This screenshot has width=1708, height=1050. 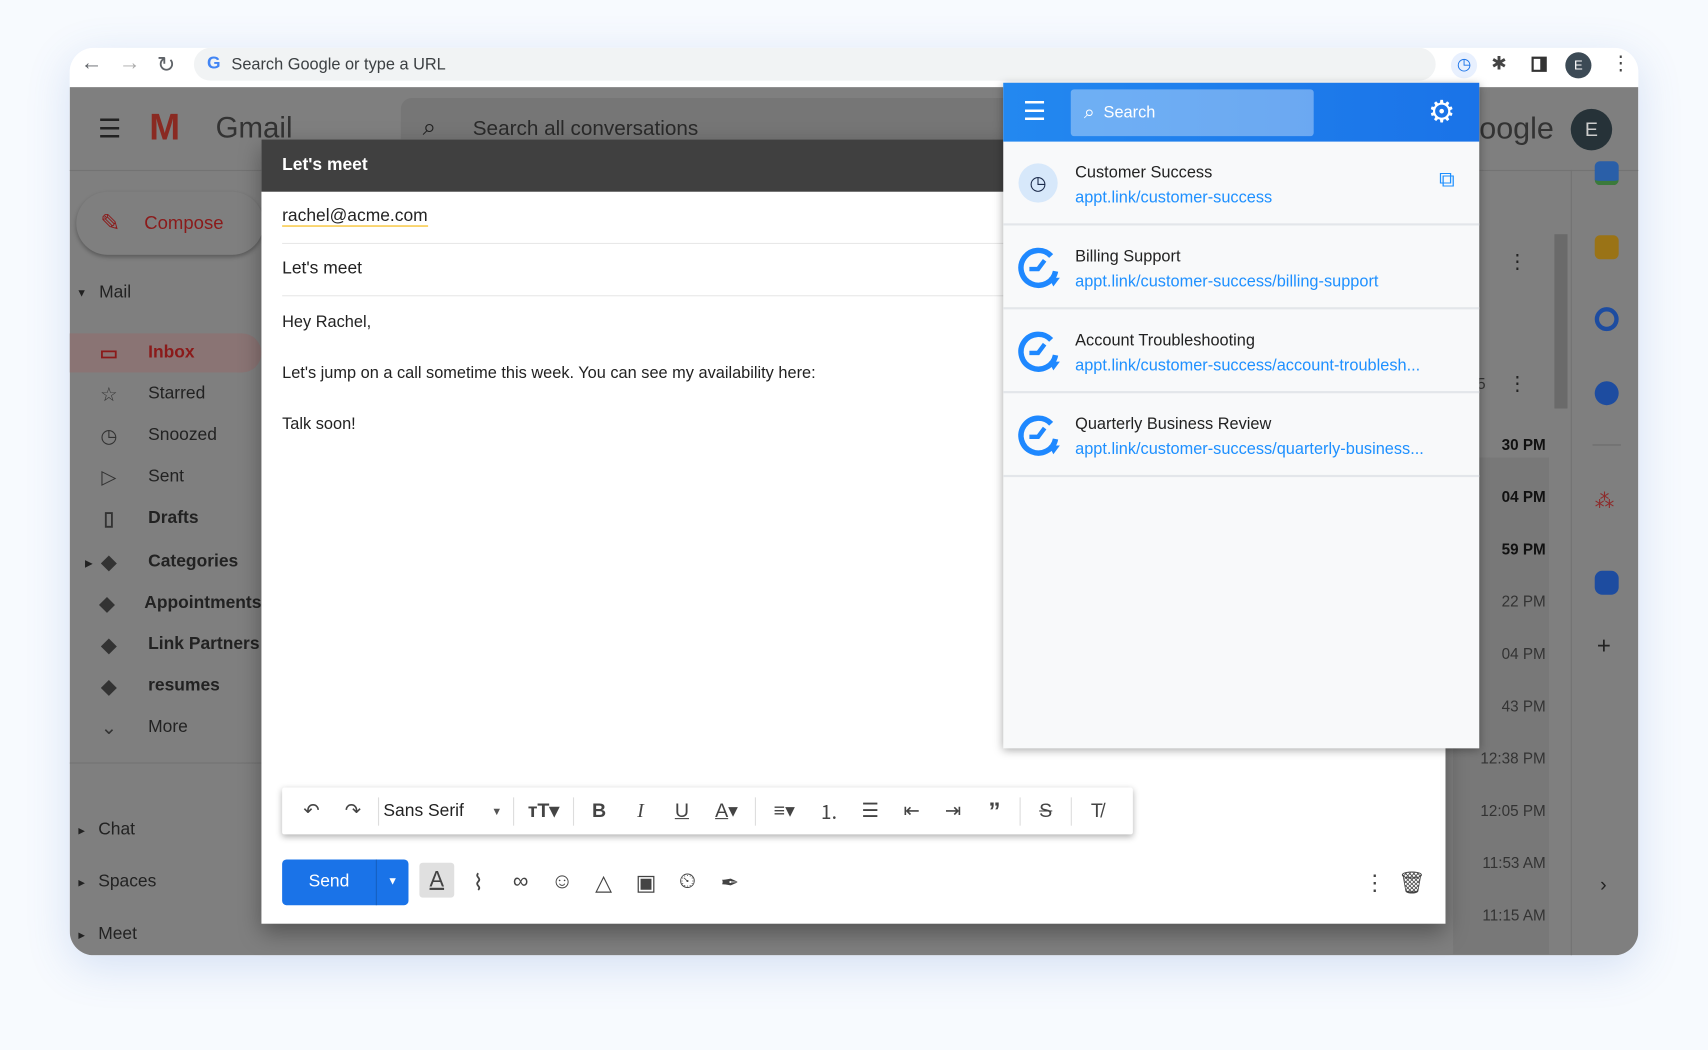 What do you see at coordinates (729, 882) in the screenshot?
I see `signature-pen-icon: ✒` at bounding box center [729, 882].